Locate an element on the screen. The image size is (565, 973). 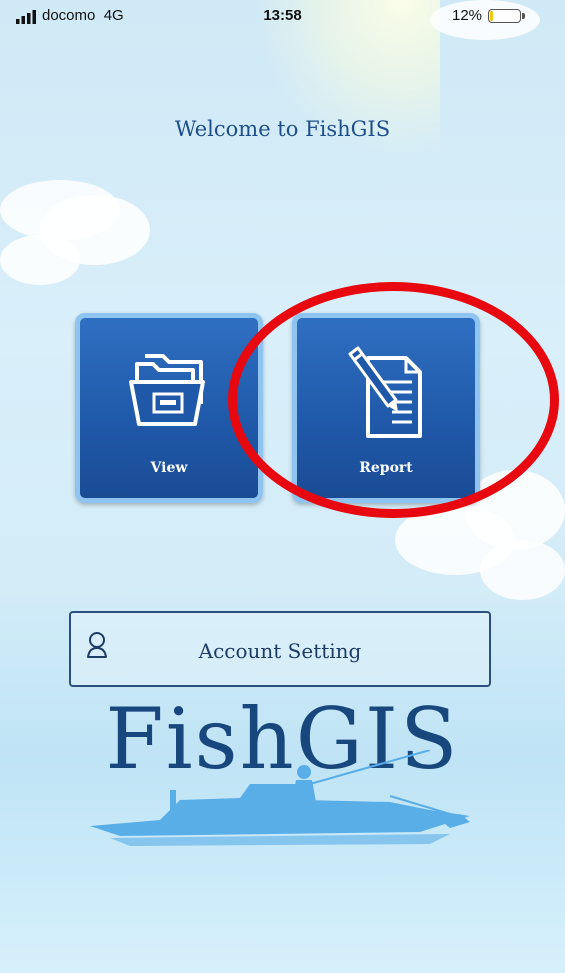
battery-percent: 12% is located at coordinates (467, 15).